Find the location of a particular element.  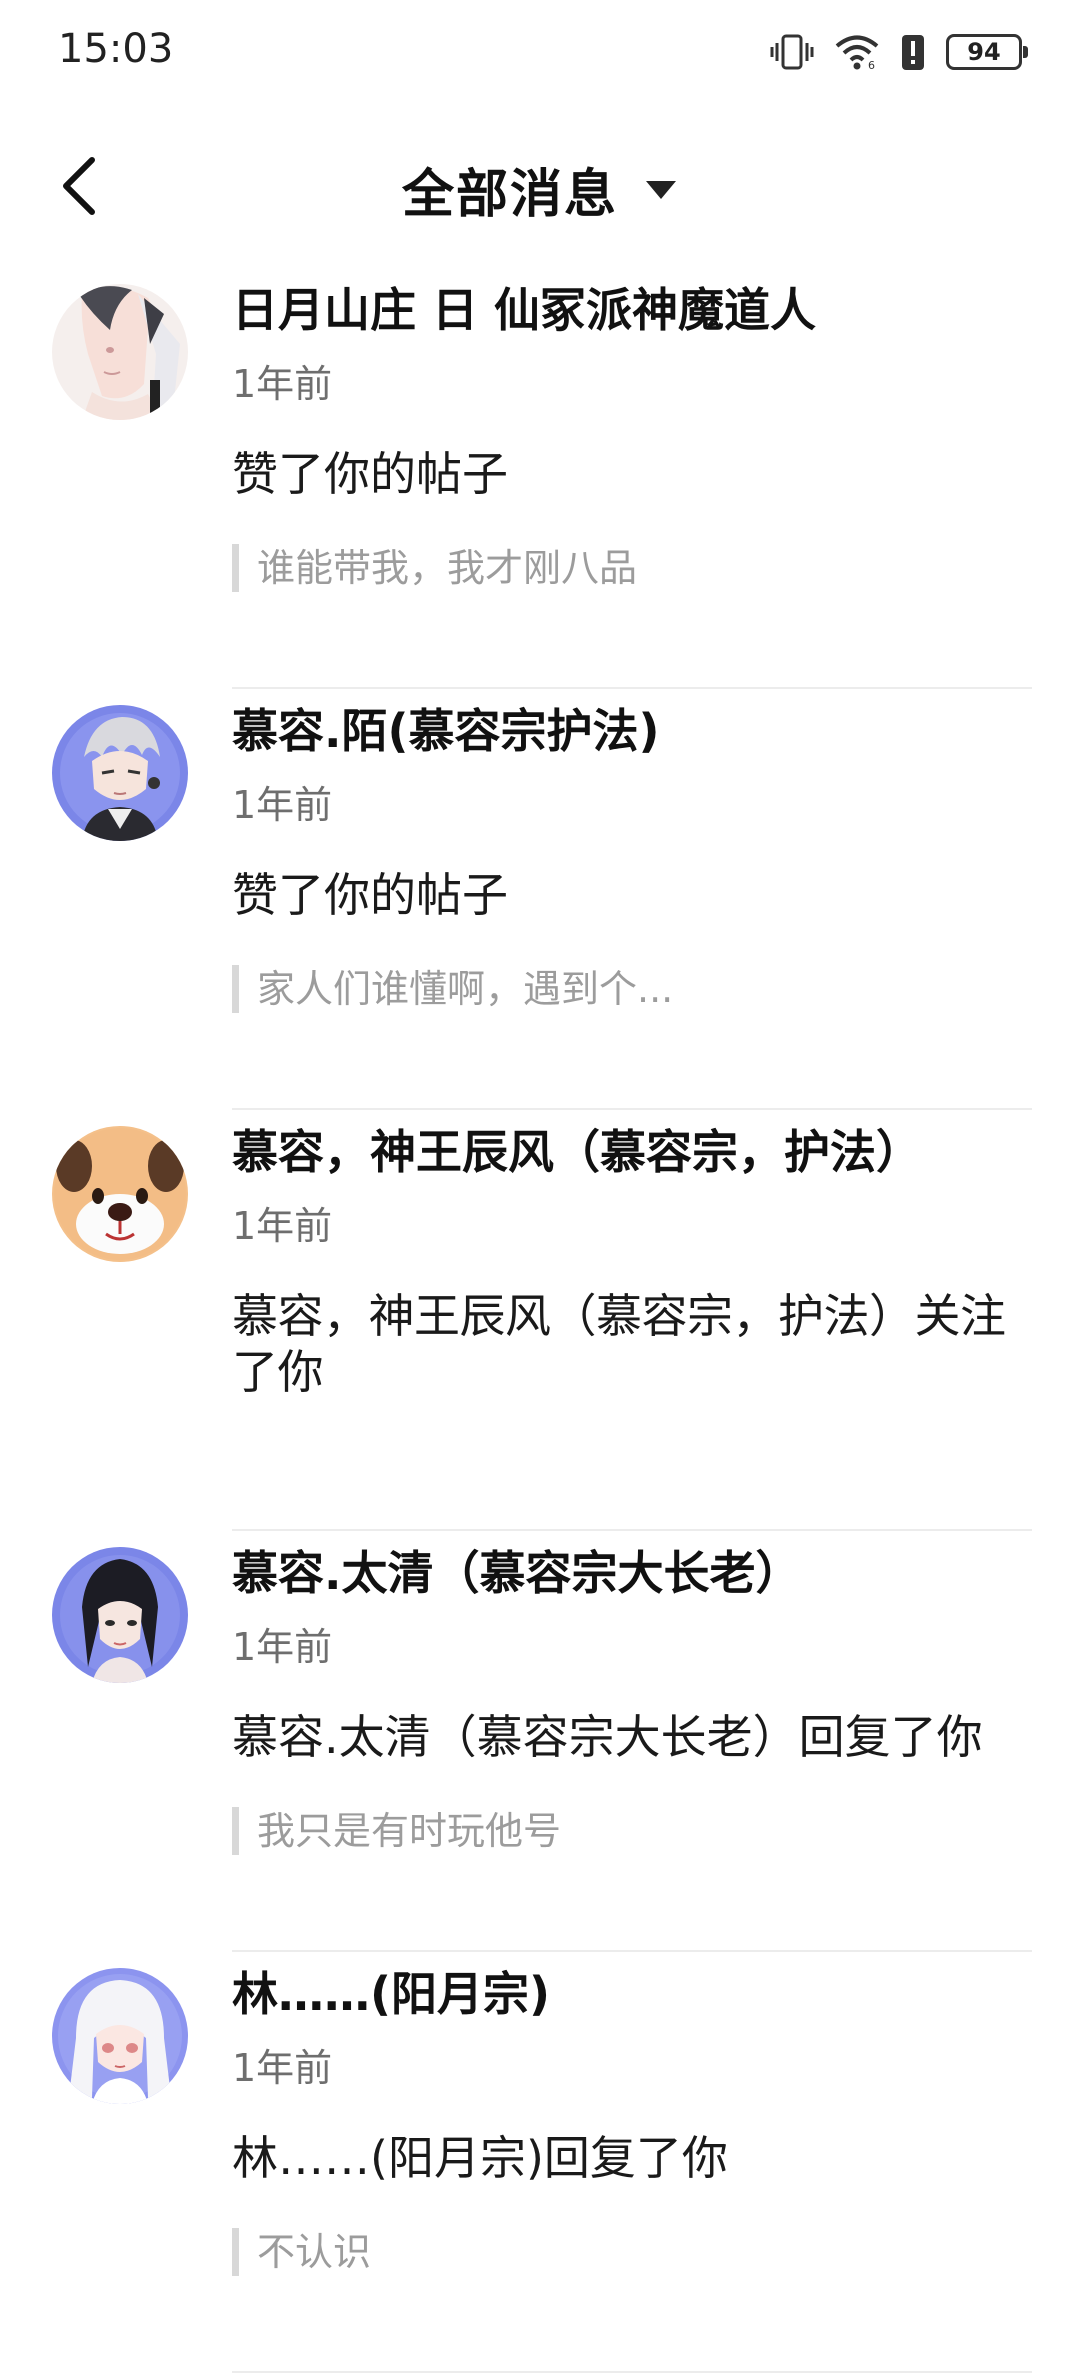

caret-down-icon is located at coordinates (661, 189).